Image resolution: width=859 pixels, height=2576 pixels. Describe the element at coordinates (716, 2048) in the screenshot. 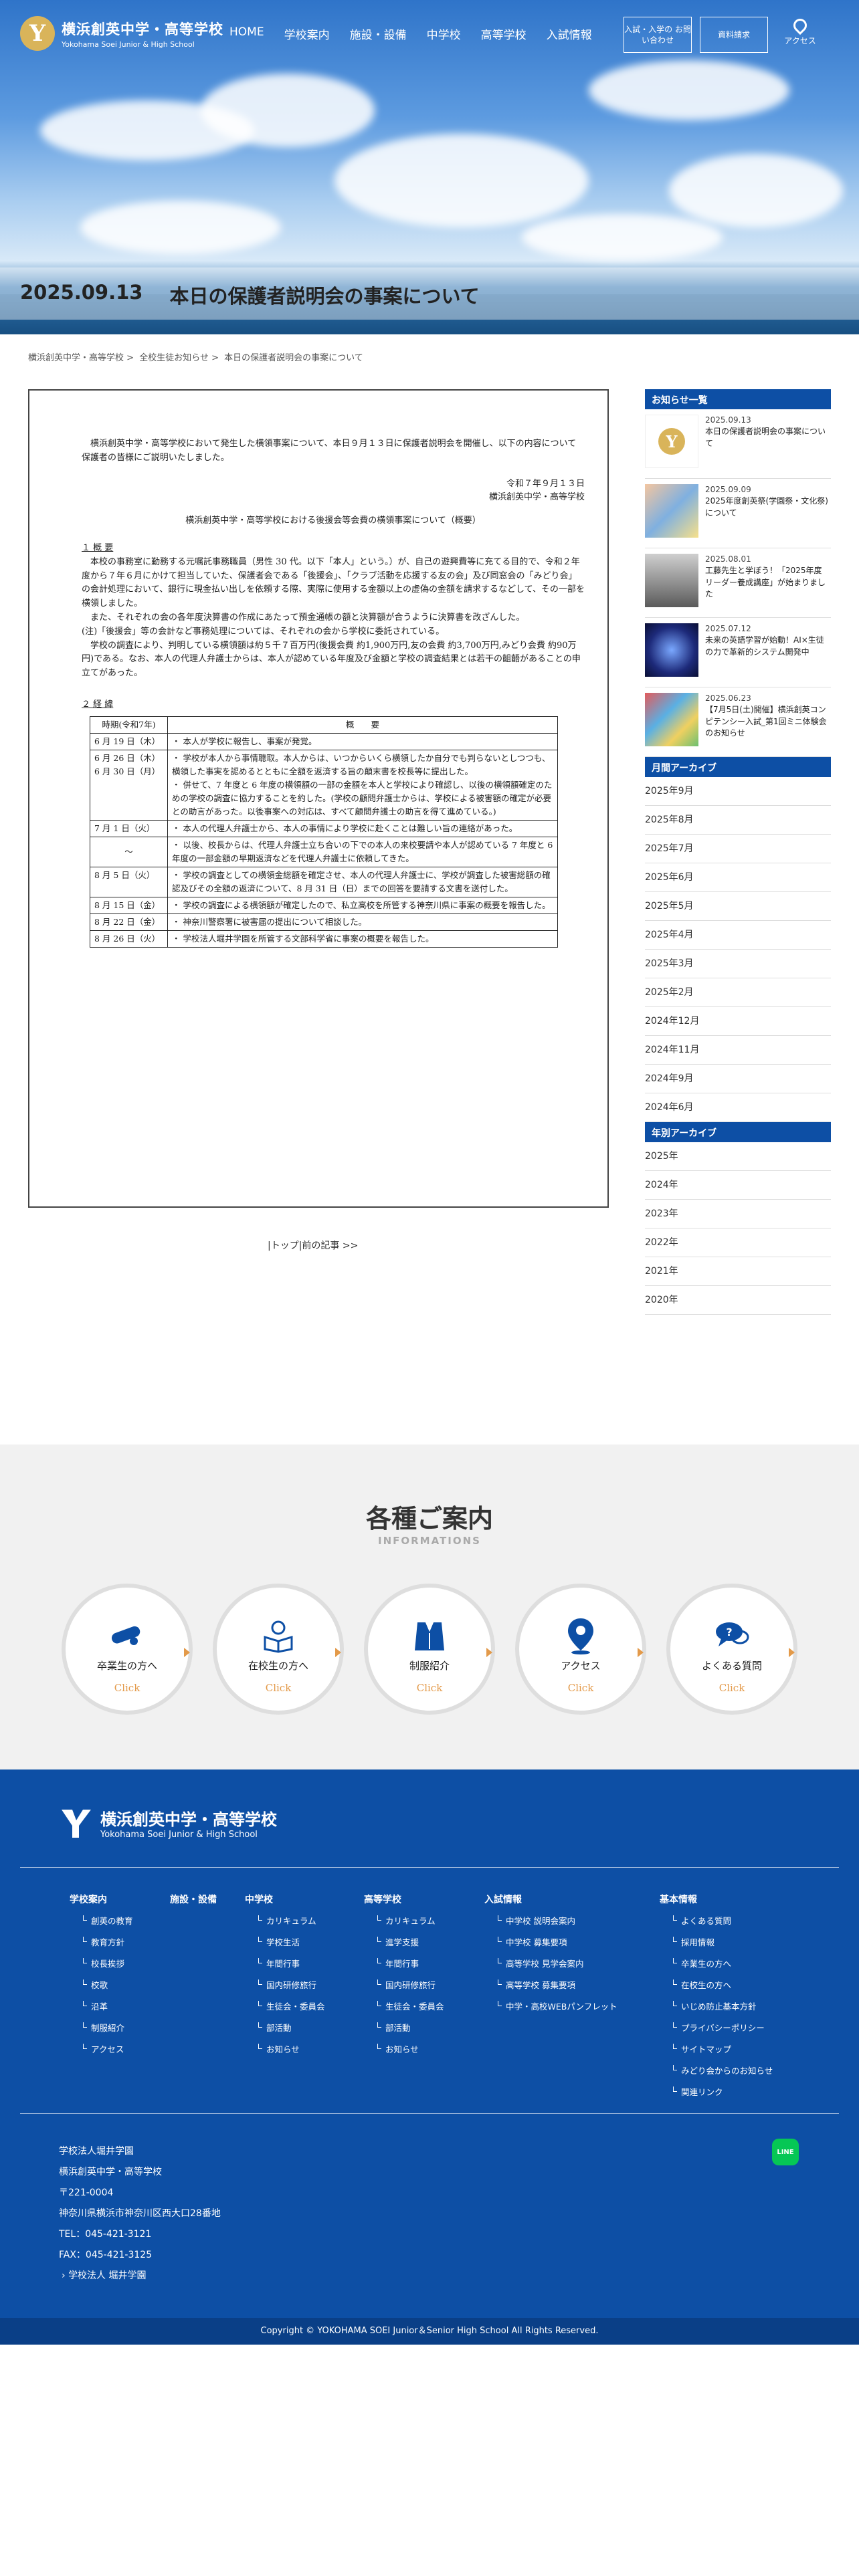

I see `footer-link: サイトマップ` at that location.